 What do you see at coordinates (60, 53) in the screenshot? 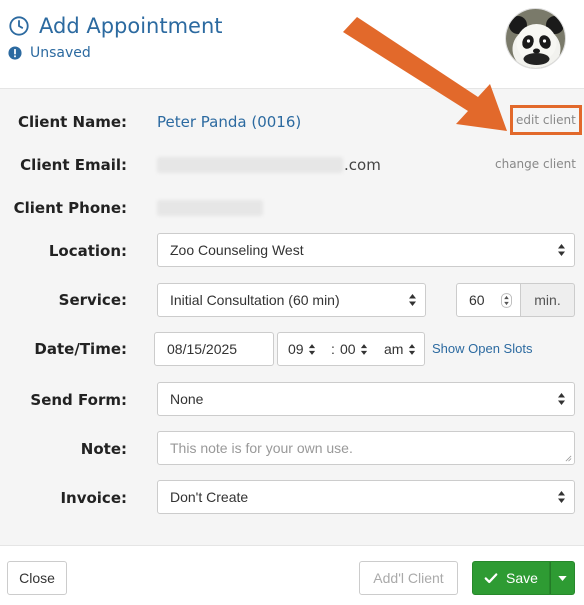
I see `unsaved-status: Unsaved` at bounding box center [60, 53].